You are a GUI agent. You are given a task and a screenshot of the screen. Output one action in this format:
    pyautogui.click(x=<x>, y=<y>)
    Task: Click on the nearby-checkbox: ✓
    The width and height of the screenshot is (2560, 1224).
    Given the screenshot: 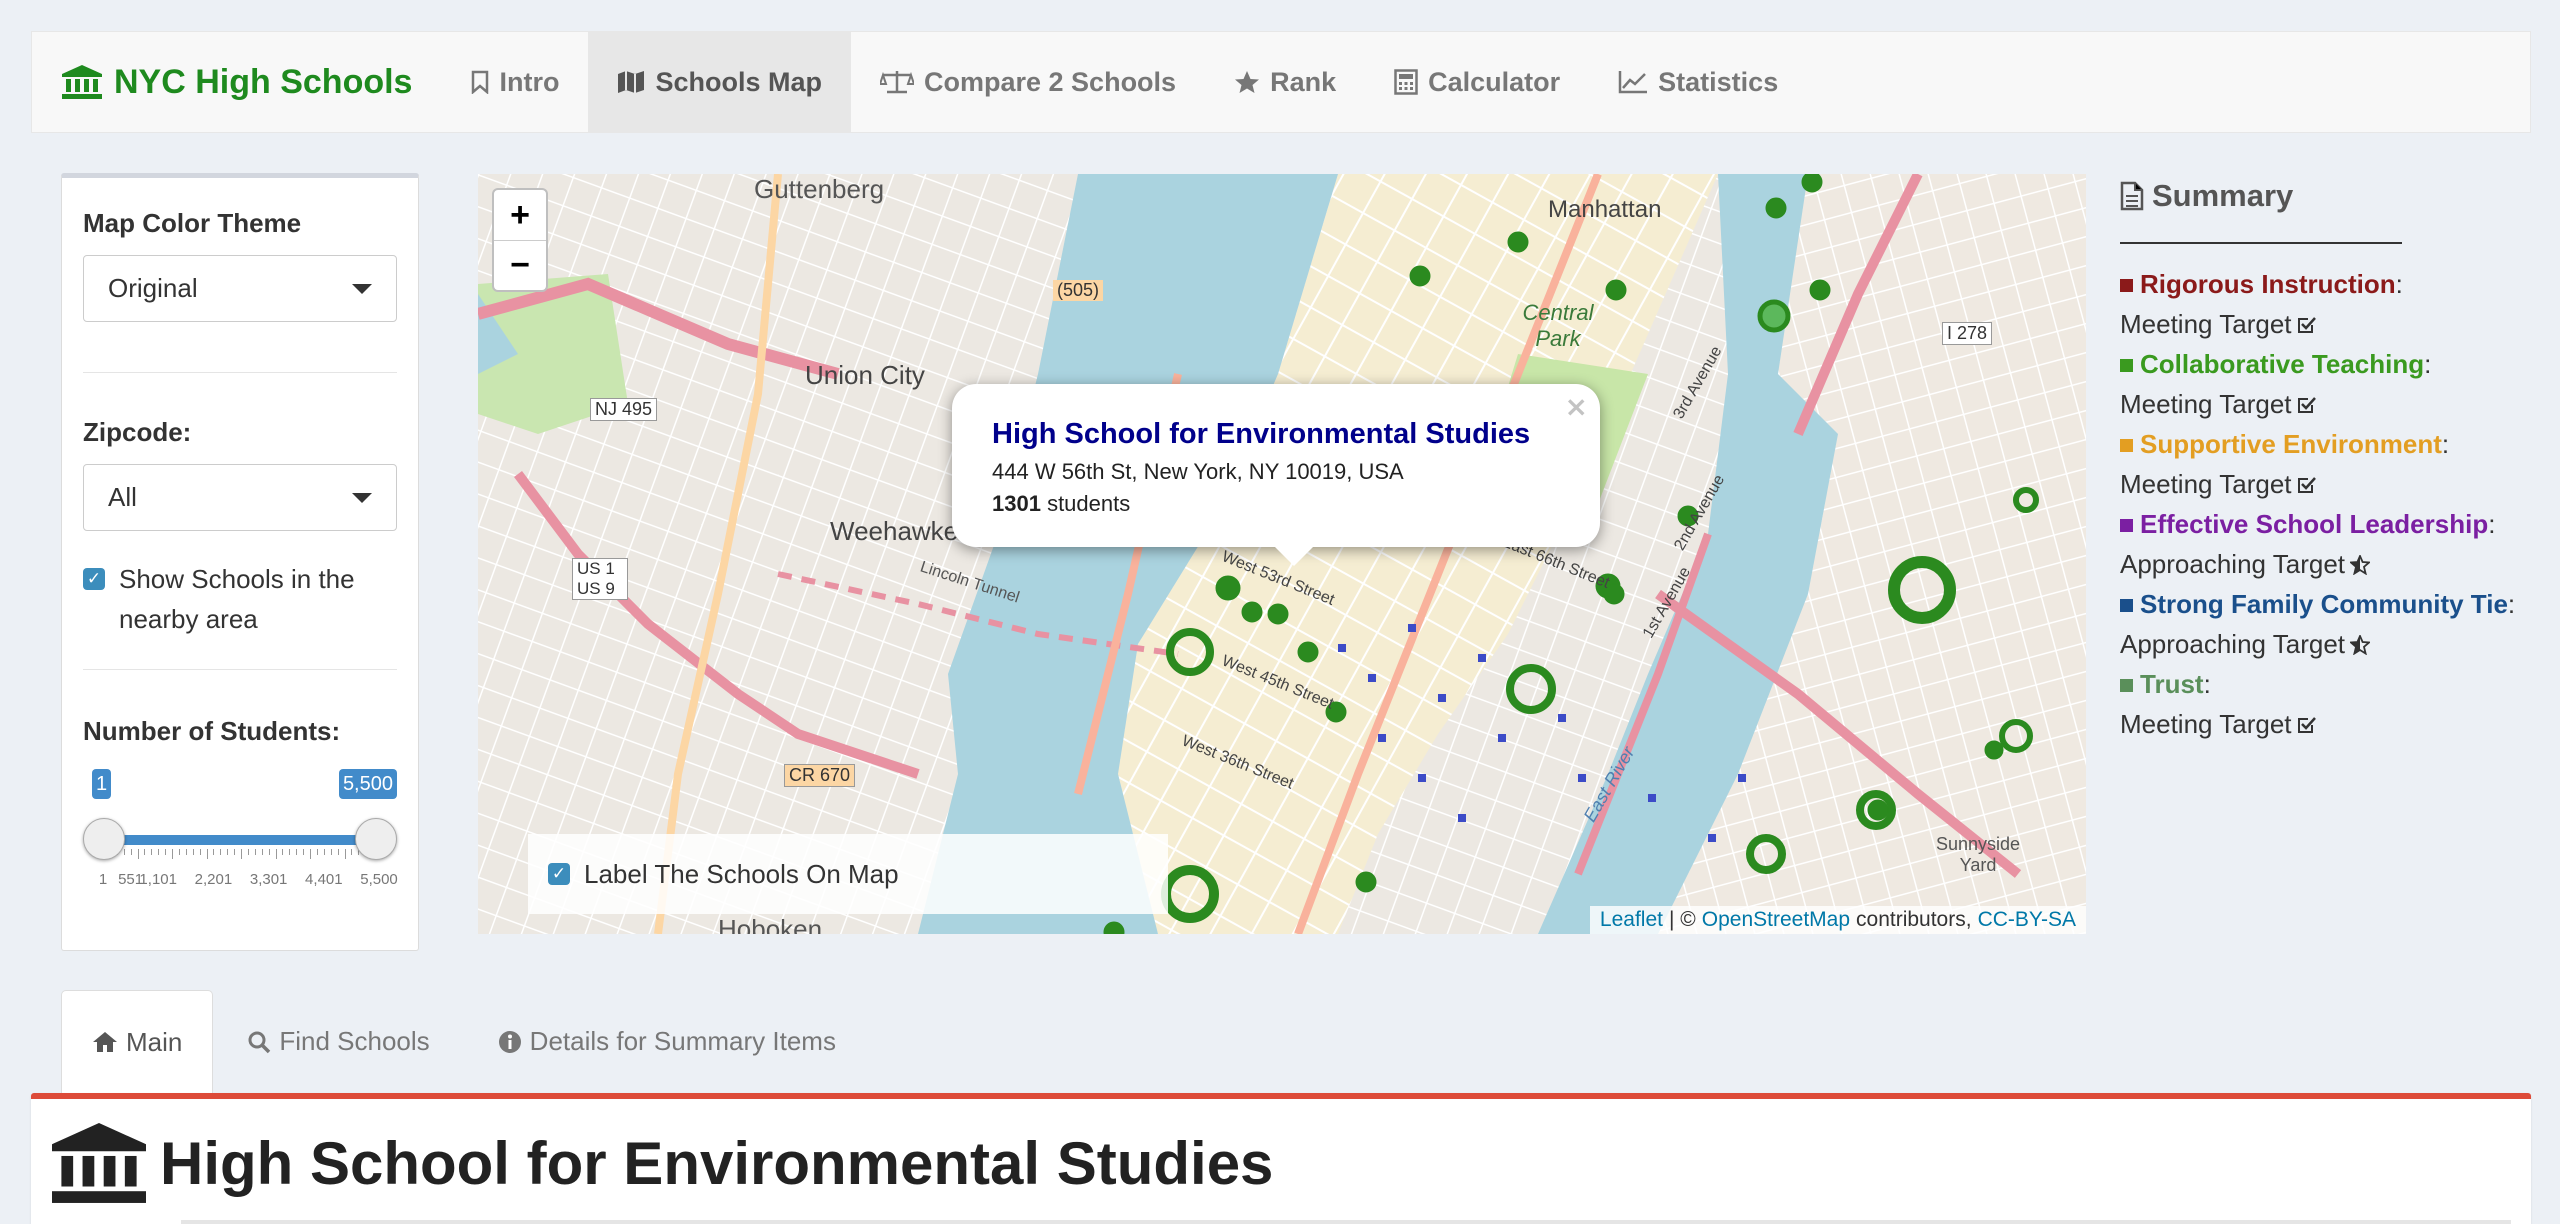 What is the action you would take?
    pyautogui.click(x=94, y=579)
    